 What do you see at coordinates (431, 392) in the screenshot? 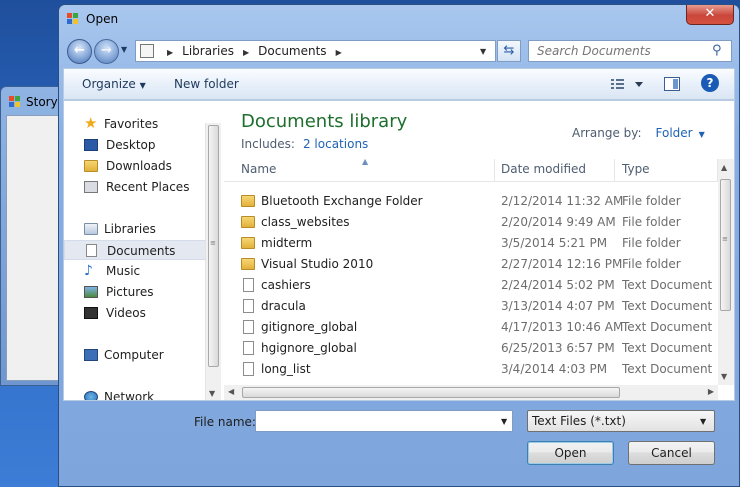
I see `horizontal-scrollbar-thumb` at bounding box center [431, 392].